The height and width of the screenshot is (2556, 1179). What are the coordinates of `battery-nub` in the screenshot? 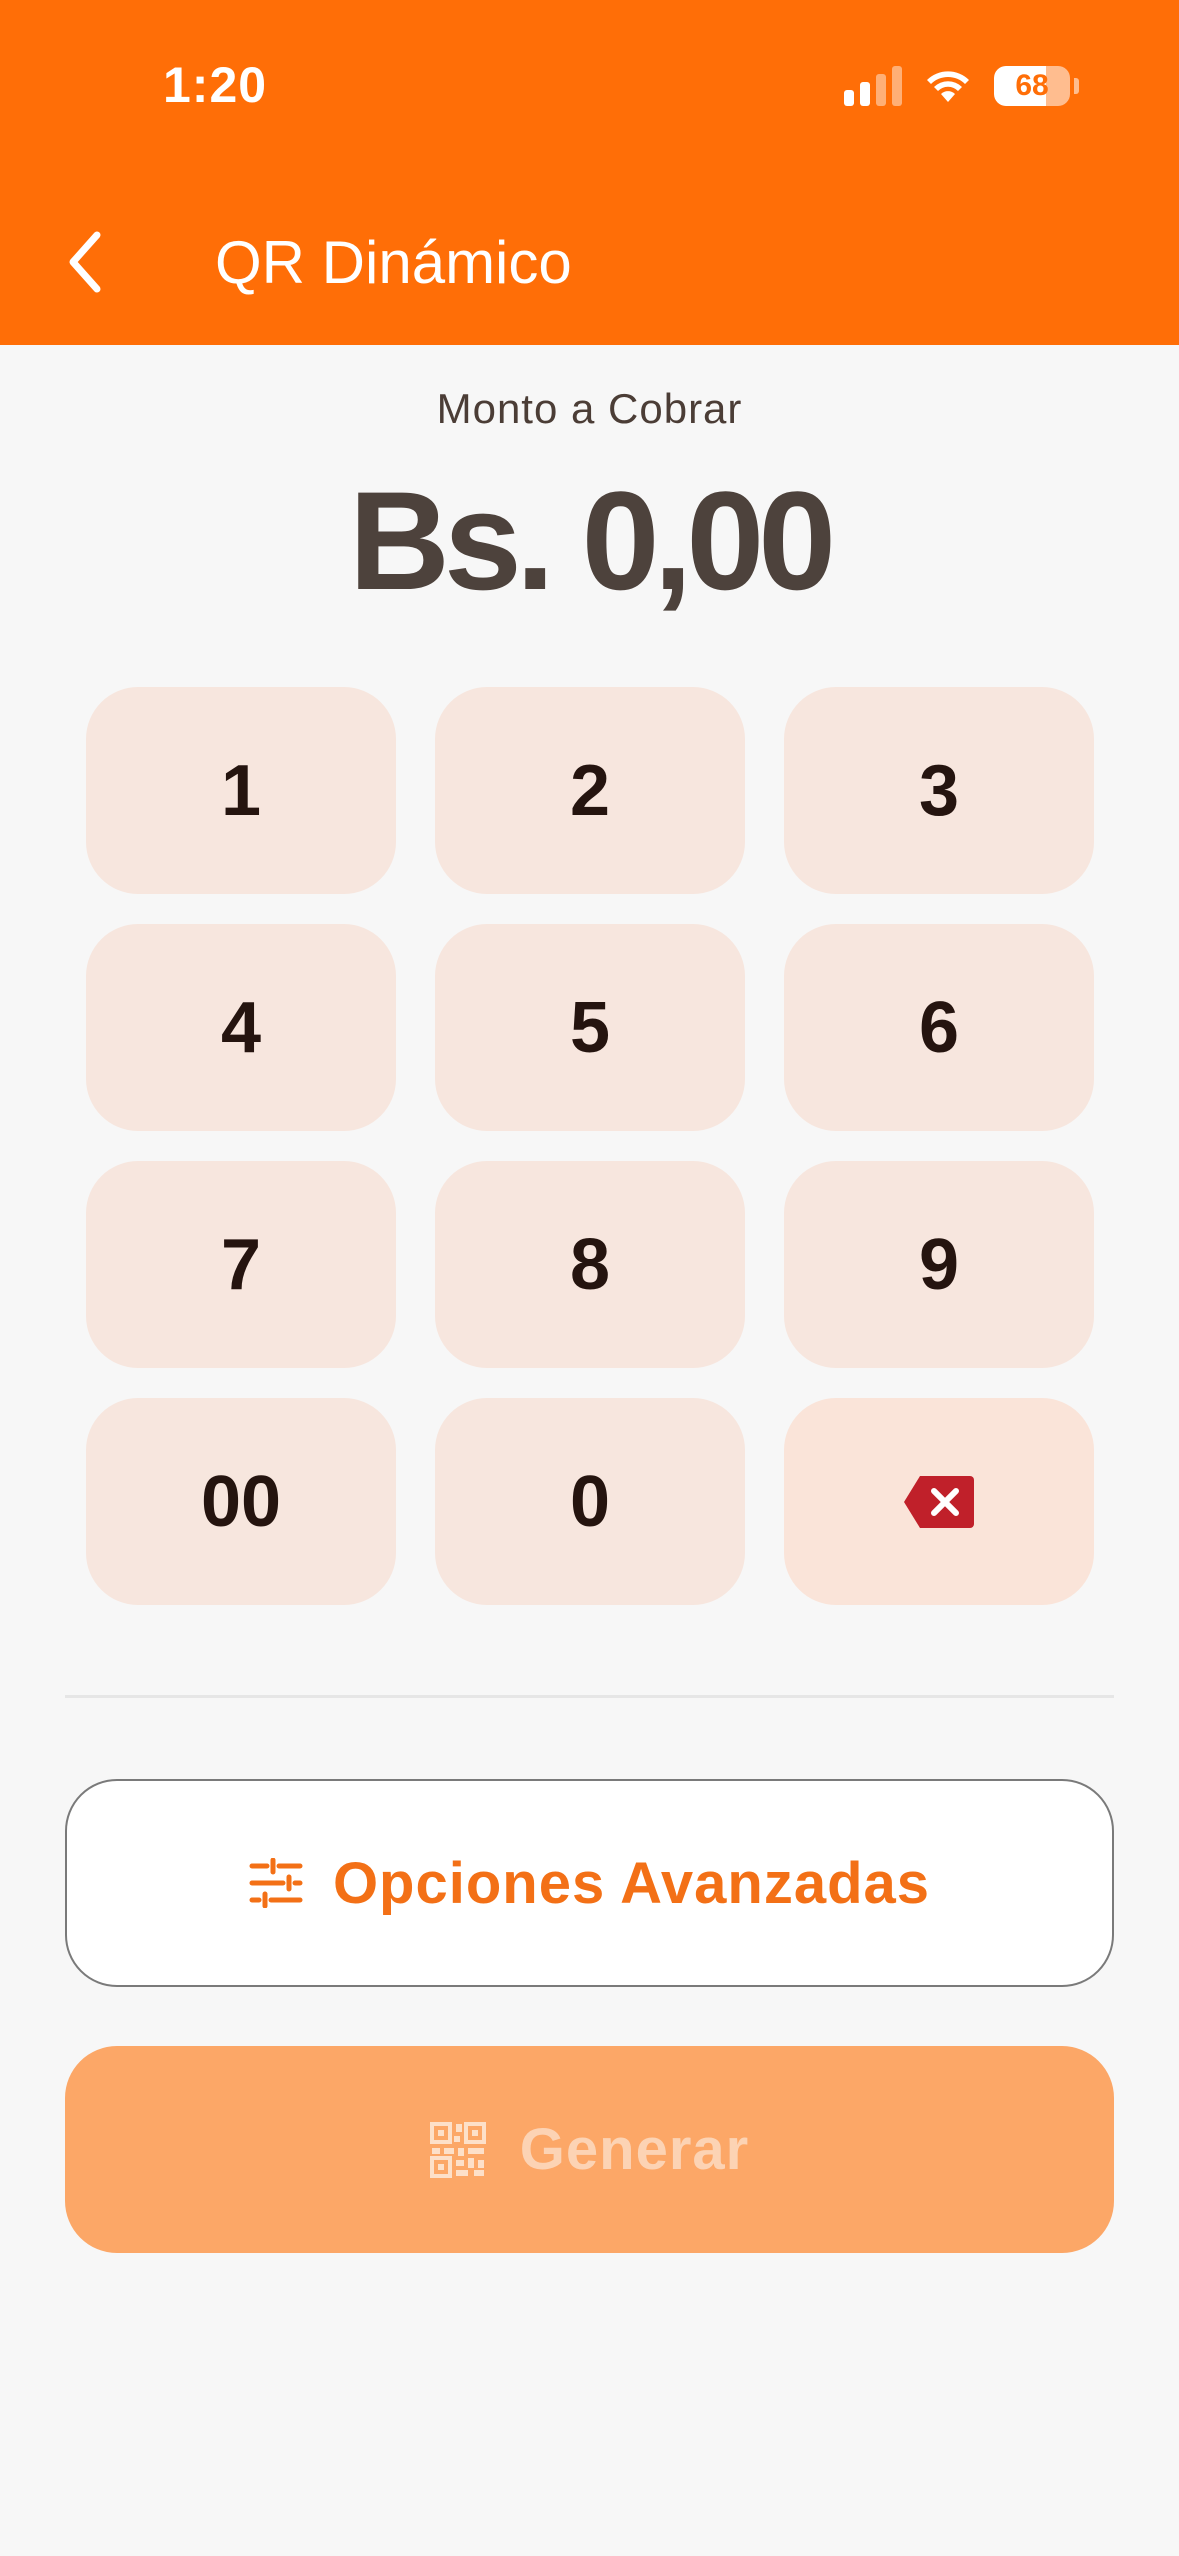 It's located at (1076, 86).